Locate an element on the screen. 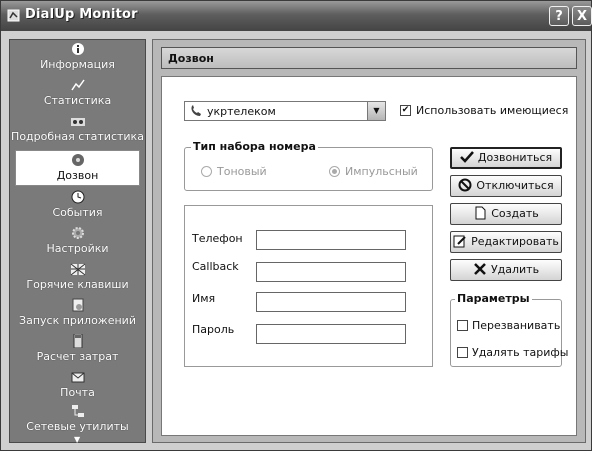 Image resolution: width=594 pixels, height=453 pixels. use-existing-checkbox: ✔ is located at coordinates (405, 110).